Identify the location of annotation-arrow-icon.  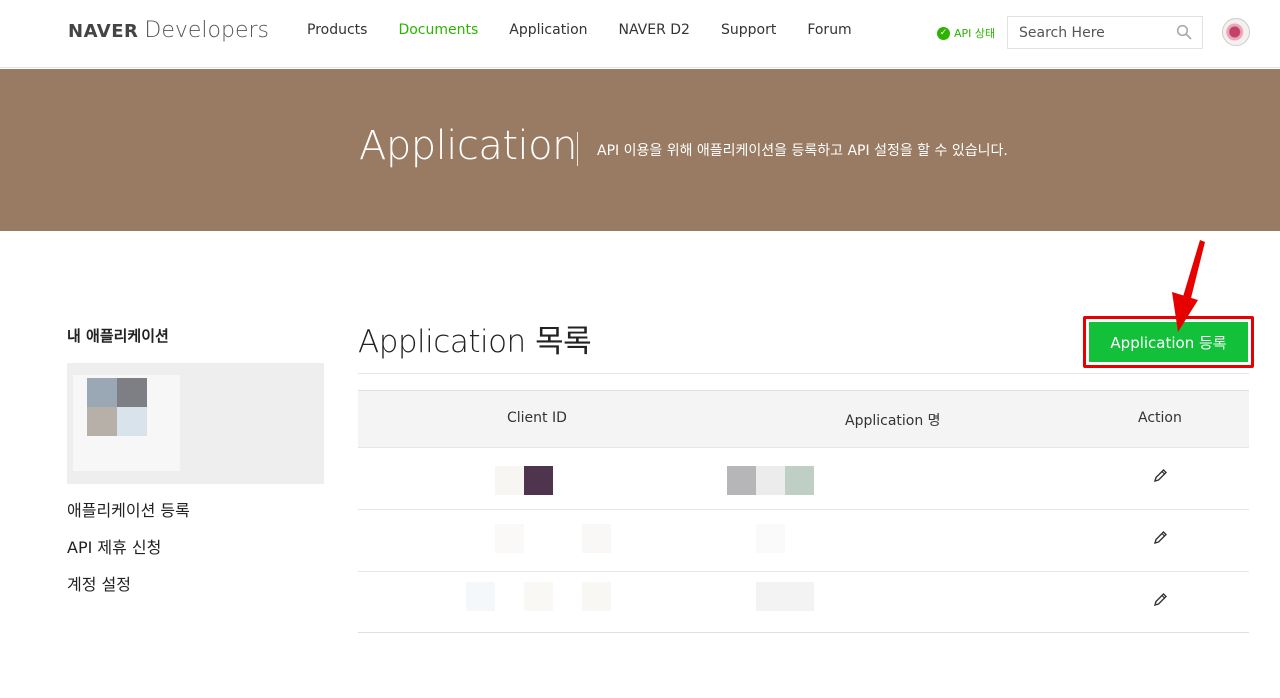
(1188, 286).